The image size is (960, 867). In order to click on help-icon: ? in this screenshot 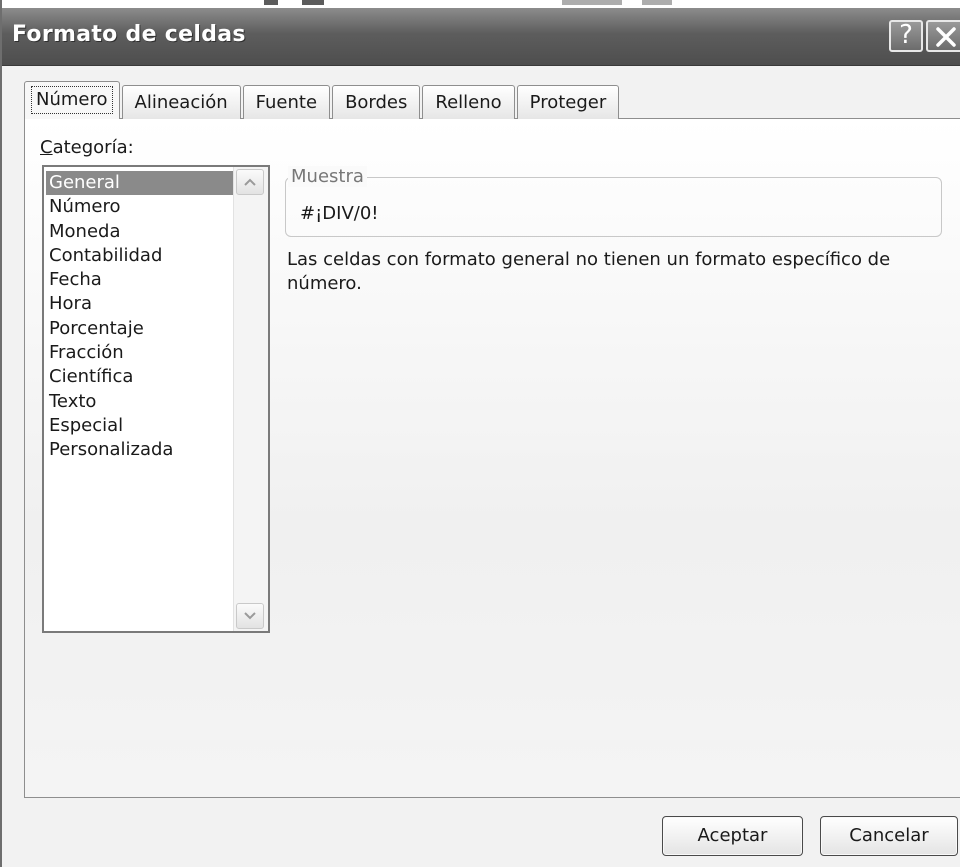, I will do `click(906, 35)`.